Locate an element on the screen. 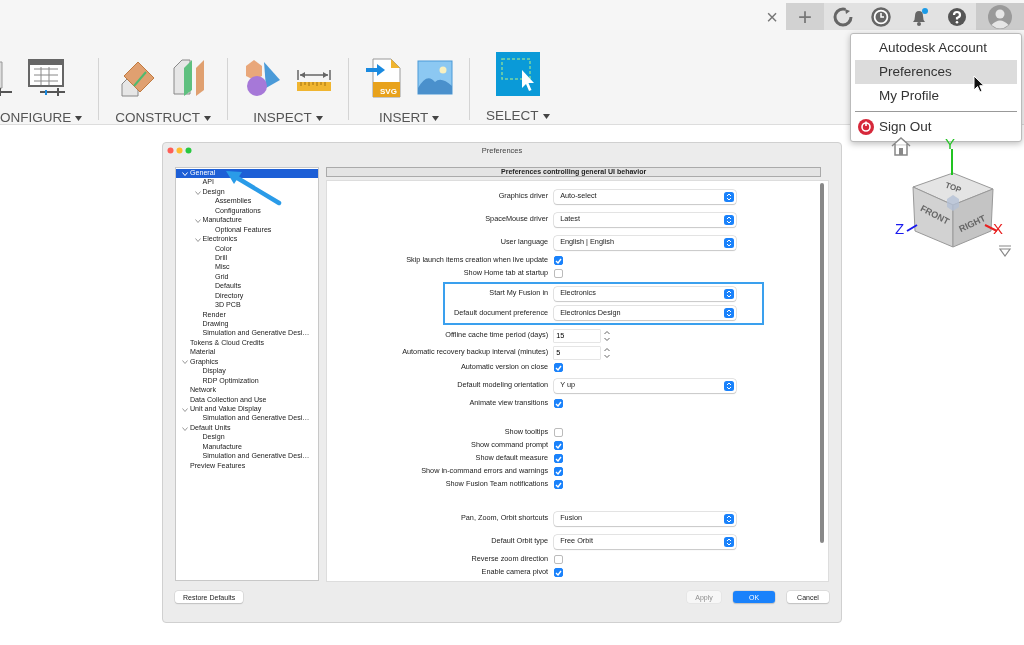 Image resolution: width=1024 pixels, height=645 pixels. clock-icon is located at coordinates (881, 16).